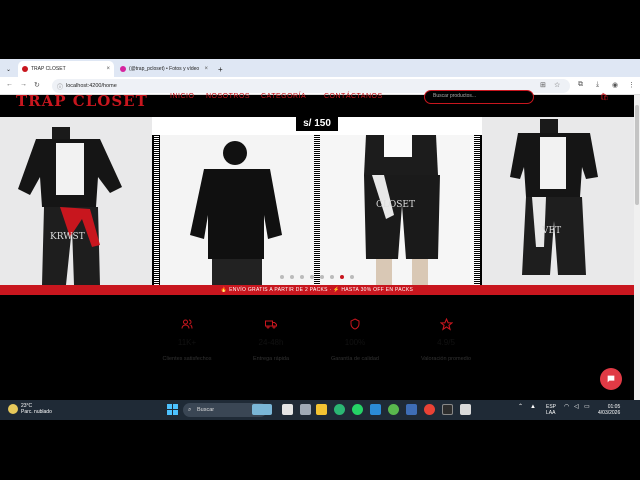 The height and width of the screenshot is (480, 640). What do you see at coordinates (67, 237) in the screenshot?
I see `svg-text: KRWST` at bounding box center [67, 237].